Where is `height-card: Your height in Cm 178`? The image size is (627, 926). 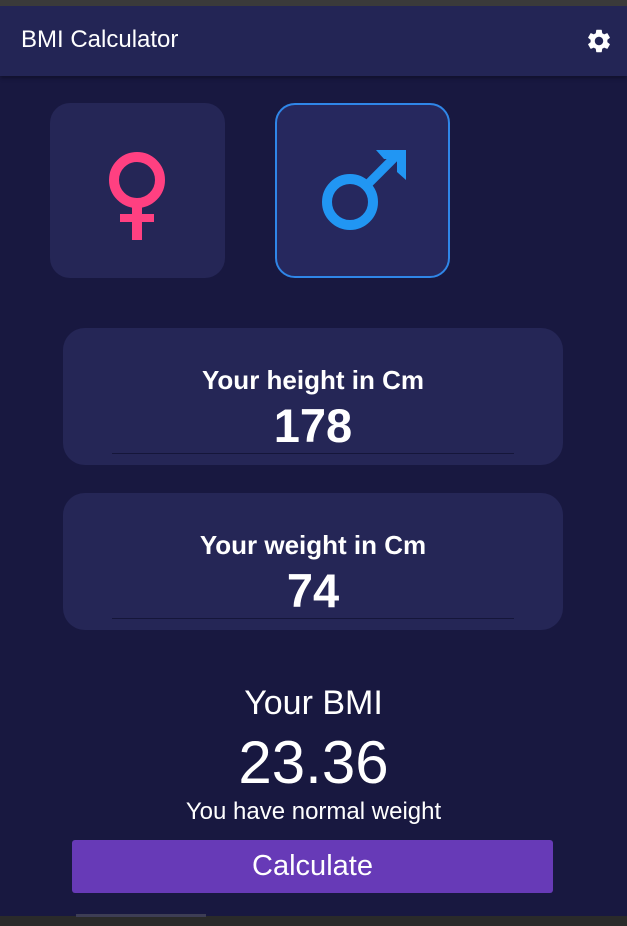 height-card: Your height in Cm 178 is located at coordinates (313, 396).